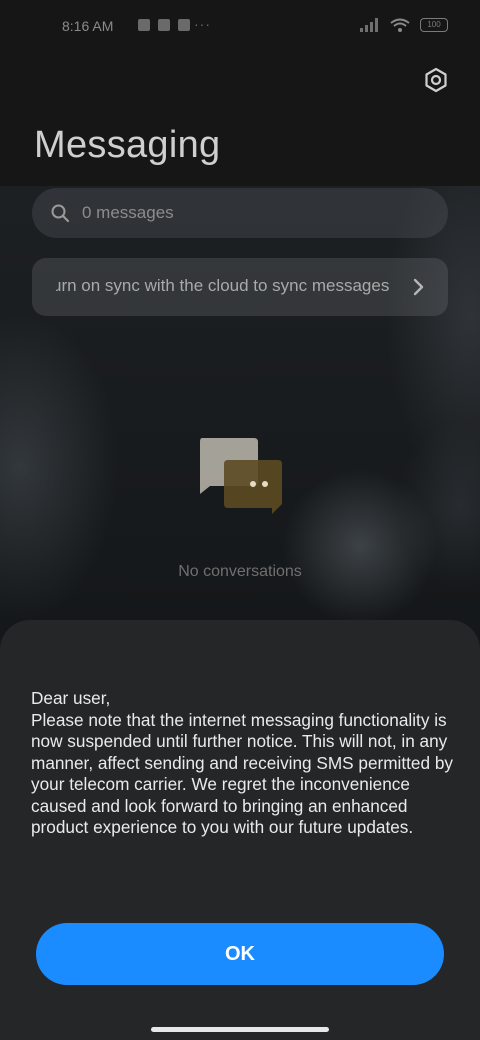 The height and width of the screenshot is (1040, 480). I want to click on wifi-icon, so click(400, 25).